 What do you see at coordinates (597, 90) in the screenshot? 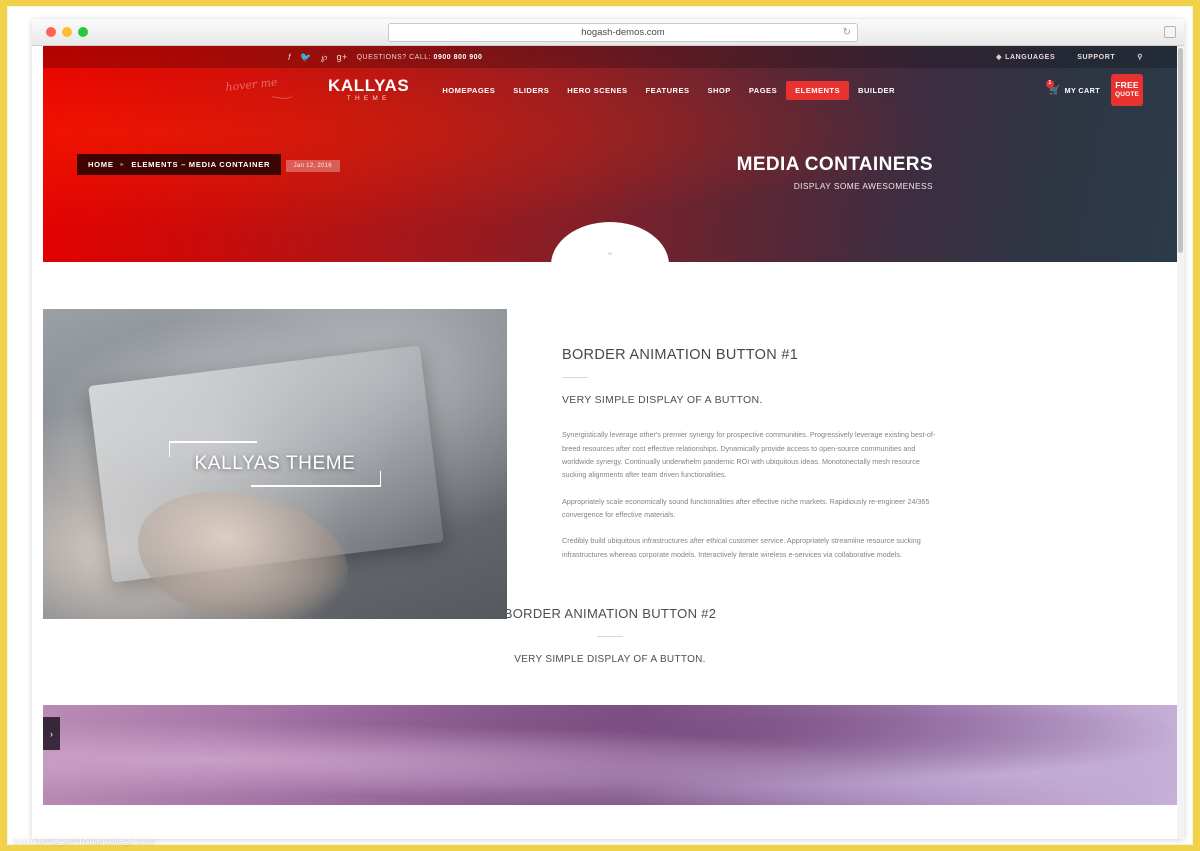
I see `nav-item-hero-scenes: HERO SCENES` at bounding box center [597, 90].